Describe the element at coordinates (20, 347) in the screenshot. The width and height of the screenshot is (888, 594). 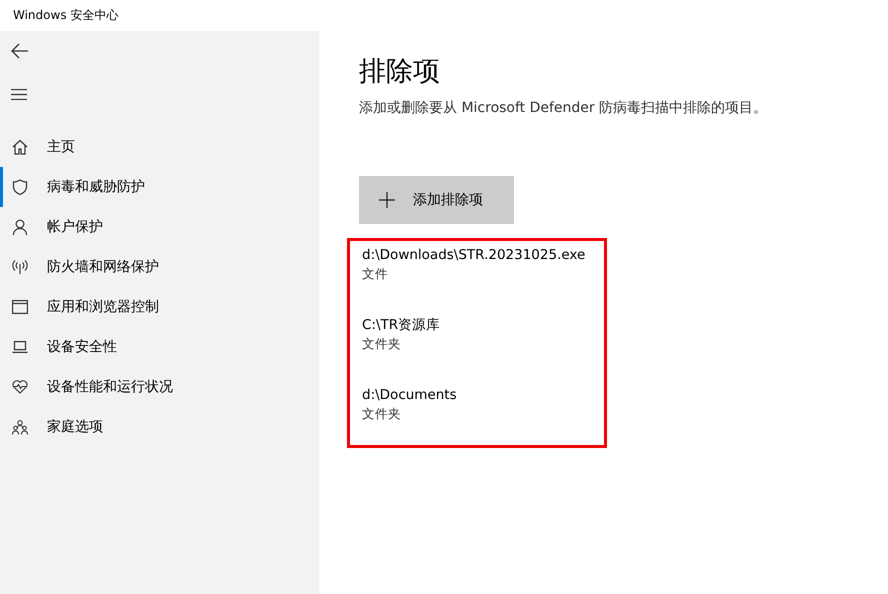
I see `laptop-icon` at that location.